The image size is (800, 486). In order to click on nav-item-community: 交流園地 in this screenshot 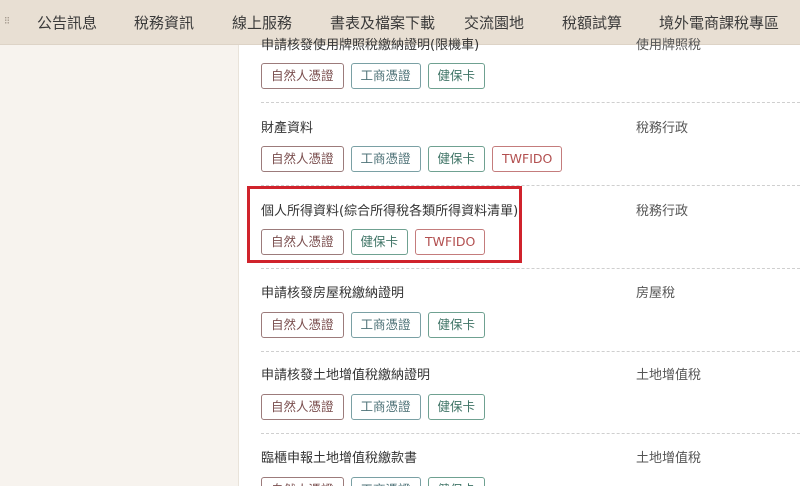, I will do `click(494, 22)`.